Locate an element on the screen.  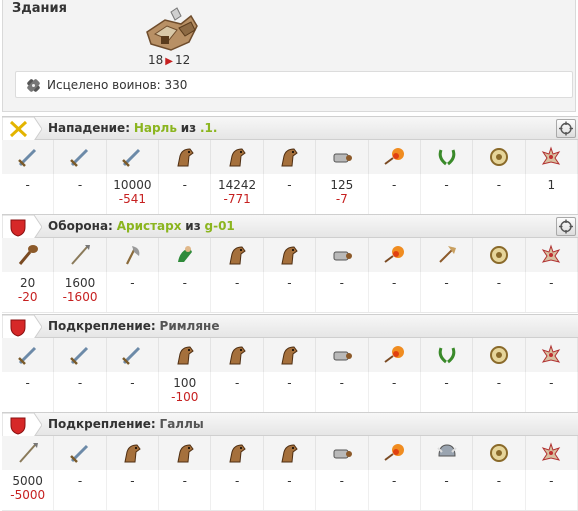
section-header: Подкрепление: Римляне is located at coordinates (290, 326).